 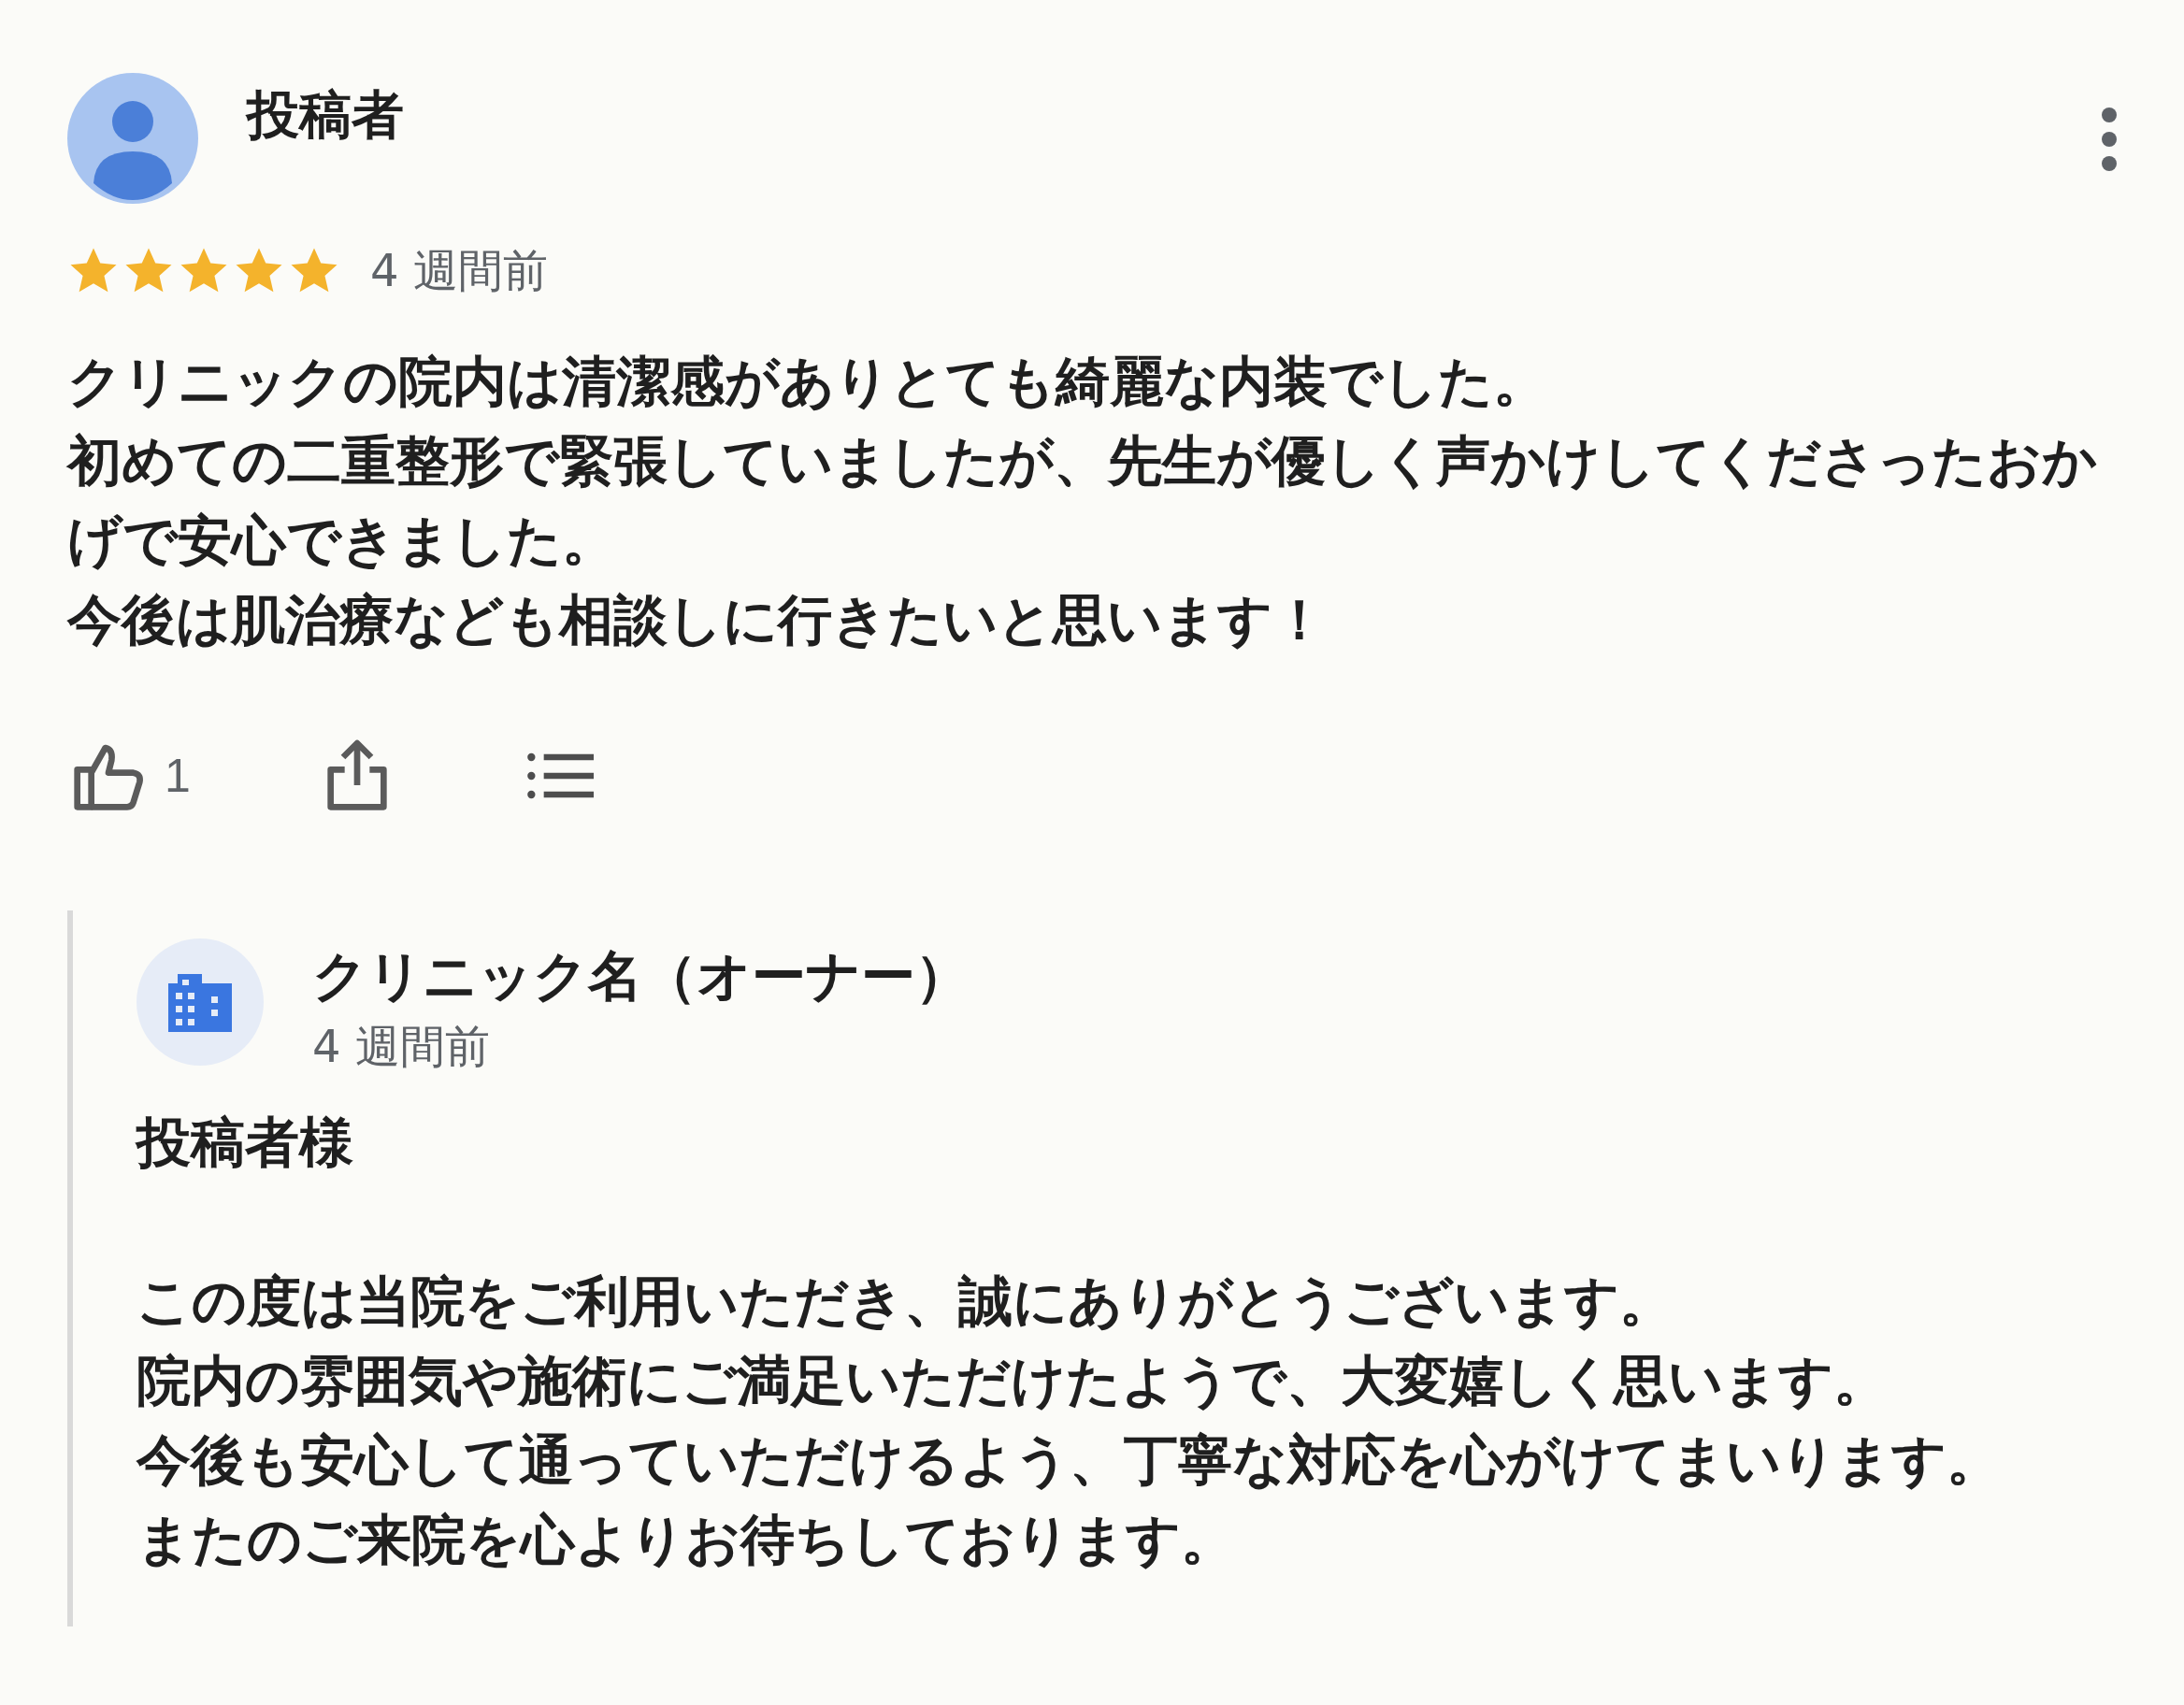 I want to click on reply-text: 院内の雰囲気や施術にご満足いただけたようで、大変嬉しく思います。, so click(x=1012, y=1381).